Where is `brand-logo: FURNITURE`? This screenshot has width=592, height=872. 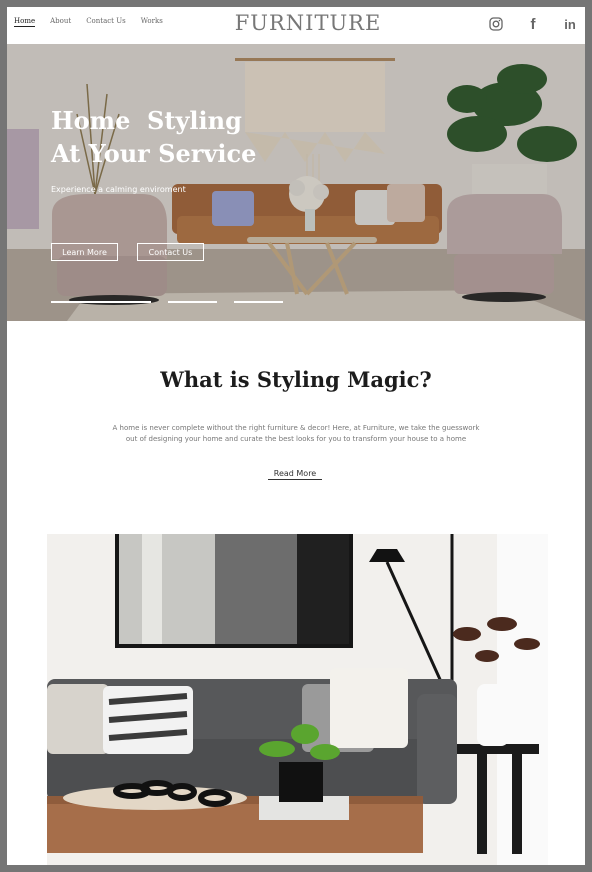 brand-logo: FURNITURE is located at coordinates (308, 23).